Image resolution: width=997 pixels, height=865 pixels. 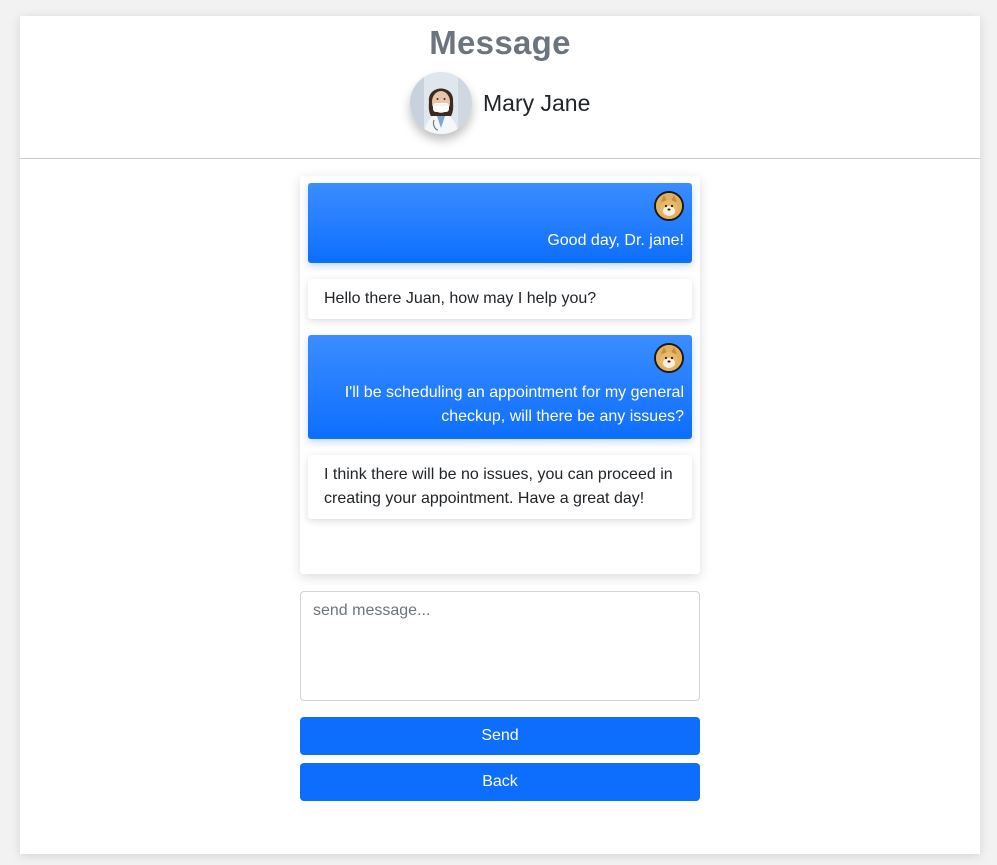 I want to click on contact-name: Mary Jane, so click(x=537, y=102).